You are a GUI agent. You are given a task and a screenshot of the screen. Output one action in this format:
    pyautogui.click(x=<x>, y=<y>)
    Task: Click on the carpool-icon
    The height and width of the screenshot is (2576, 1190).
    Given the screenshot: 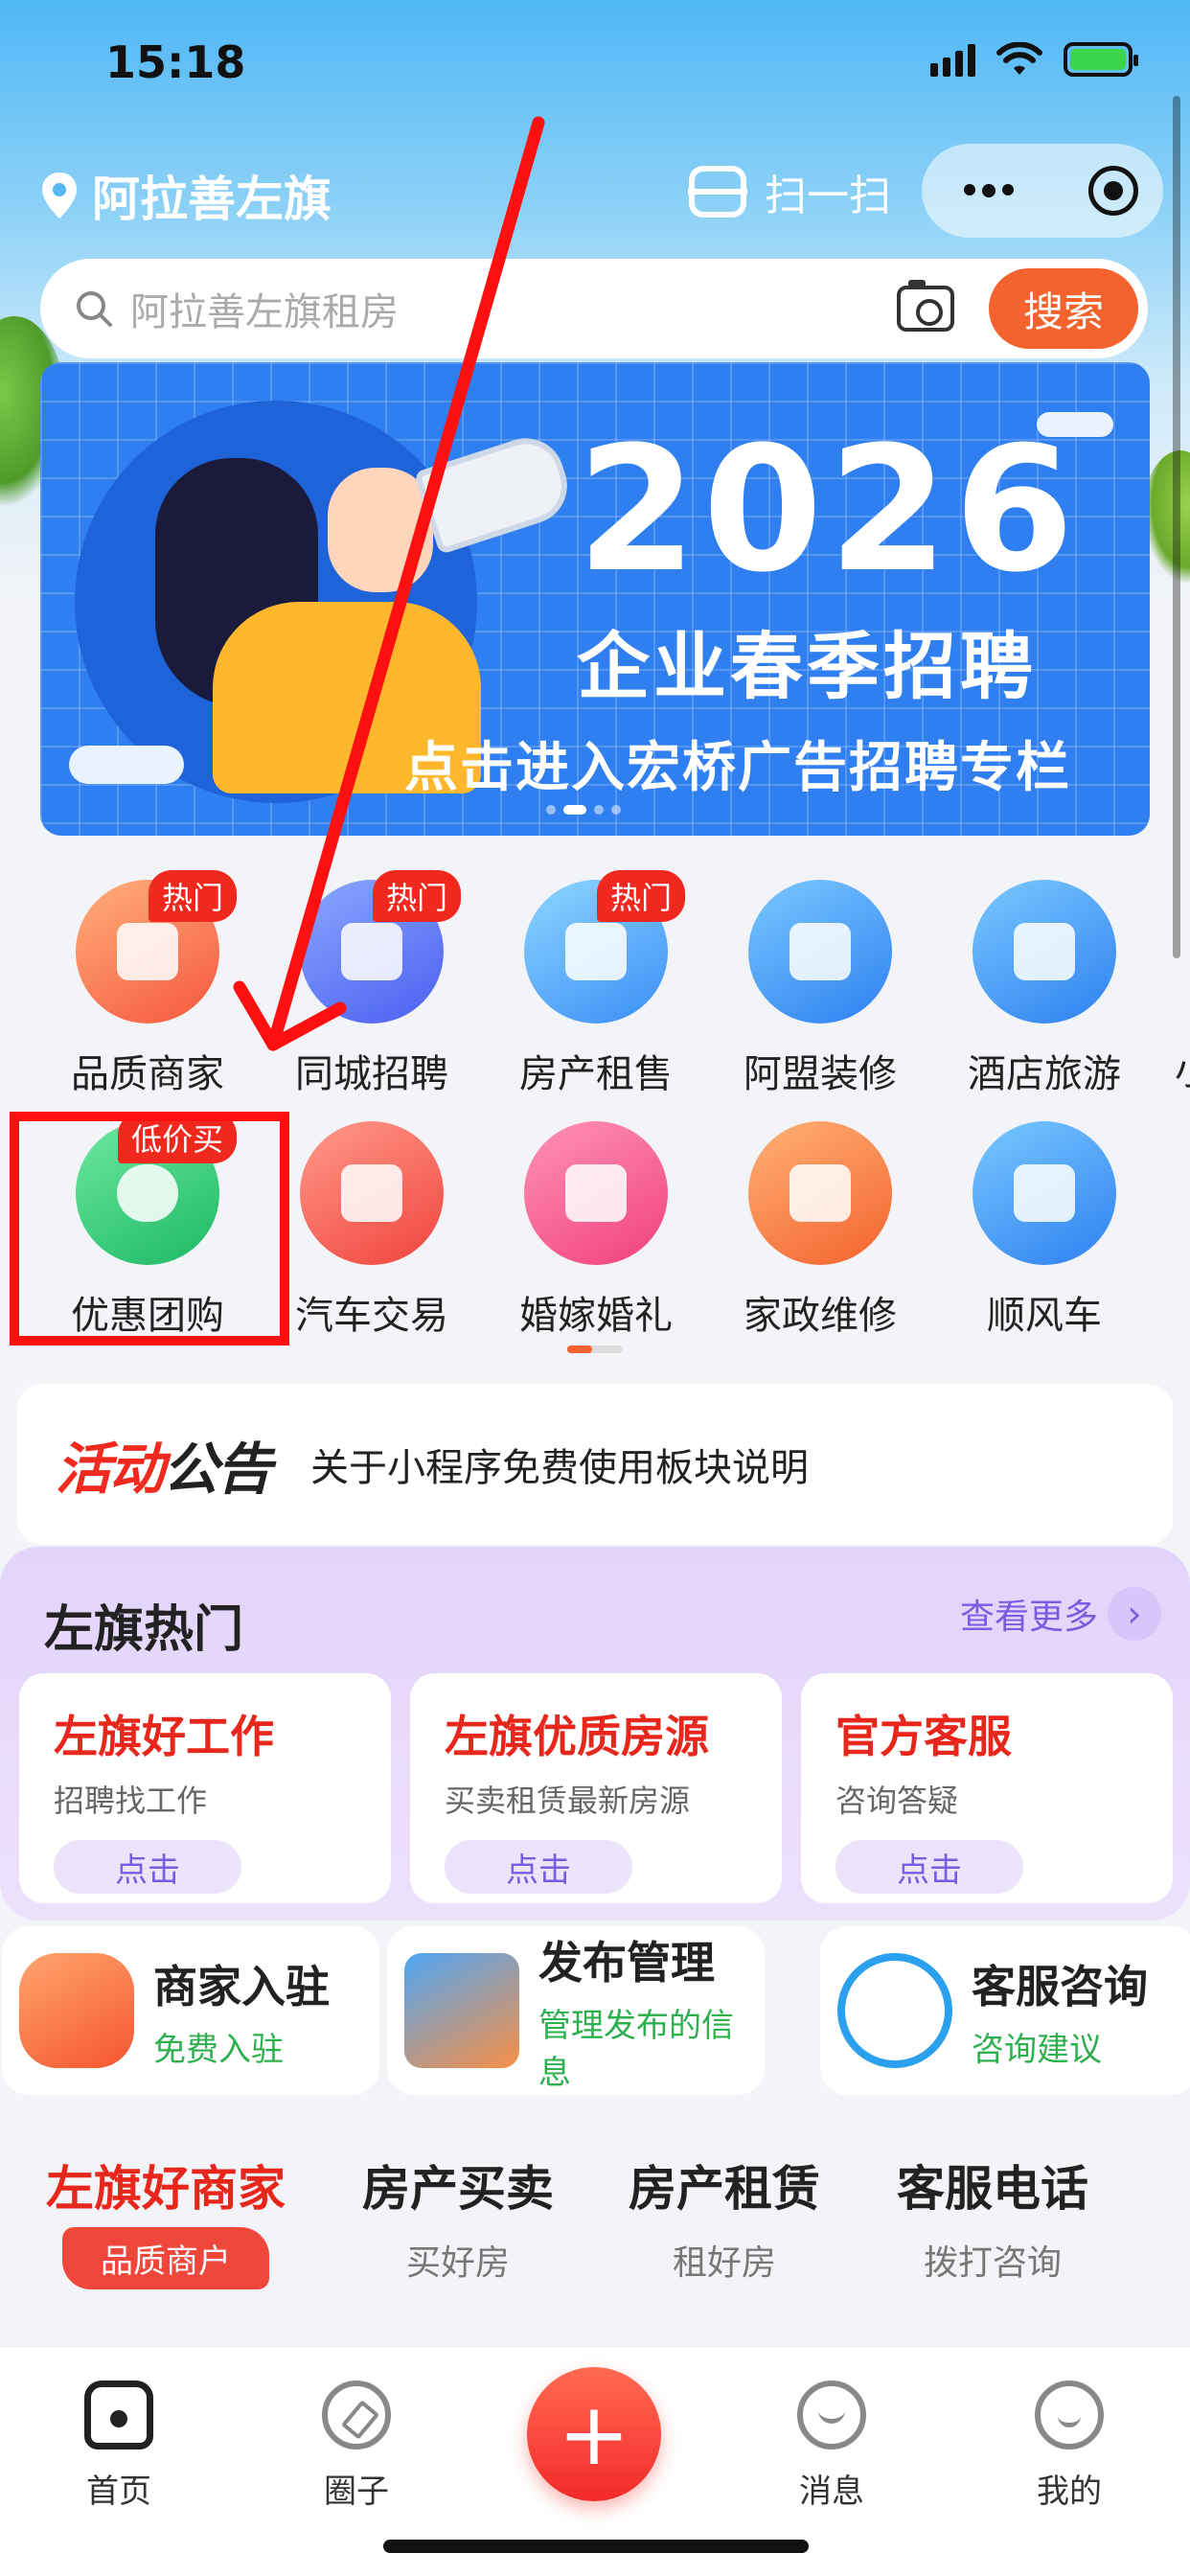 What is the action you would take?
    pyautogui.click(x=1044, y=1193)
    